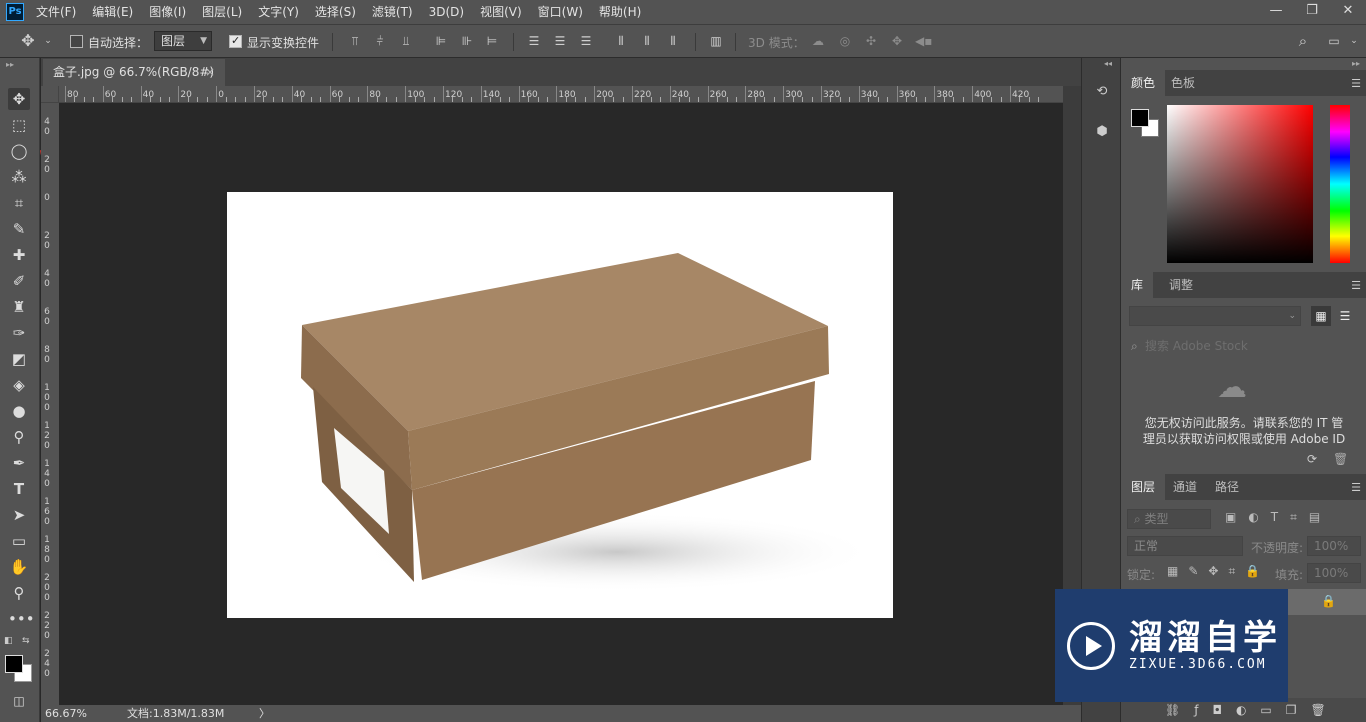 The height and width of the screenshot is (722, 1366). I want to click on menu-help: 帮助(H), so click(620, 12).